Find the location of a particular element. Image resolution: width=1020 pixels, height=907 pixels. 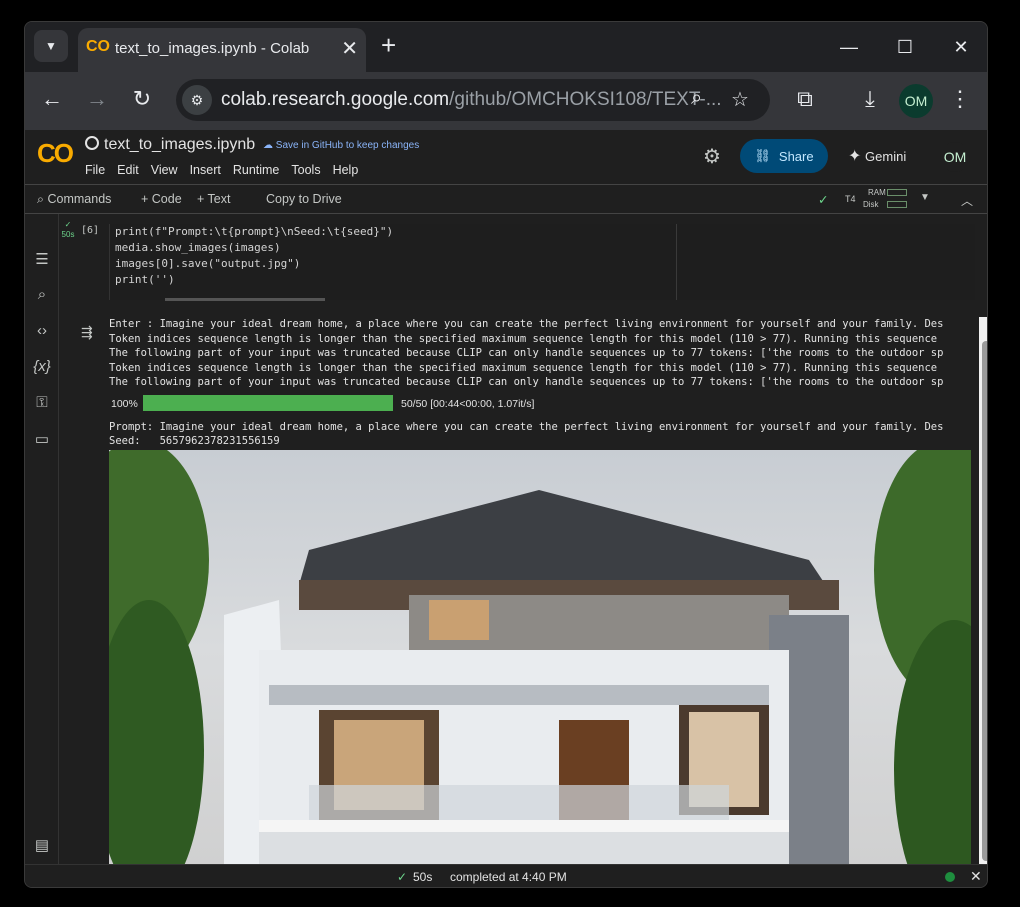

code-horizontal-scrollbar is located at coordinates (245, 299).